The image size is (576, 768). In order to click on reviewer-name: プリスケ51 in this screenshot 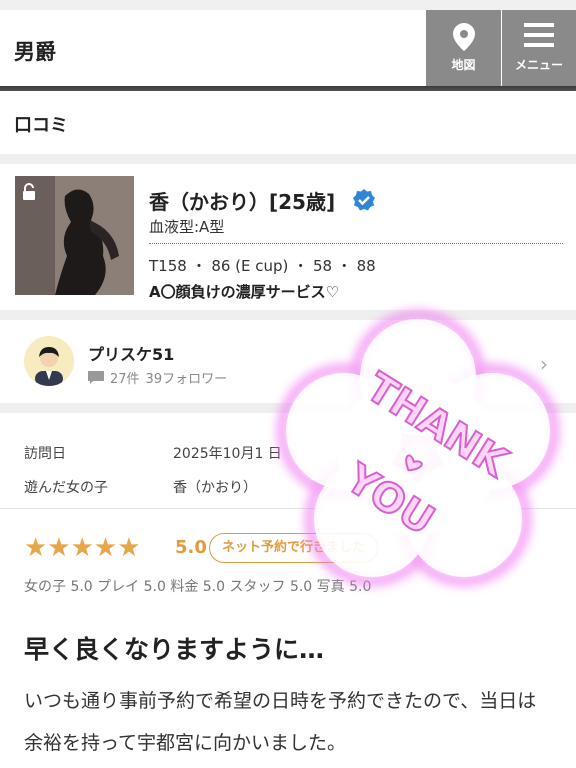, I will do `click(131, 353)`.